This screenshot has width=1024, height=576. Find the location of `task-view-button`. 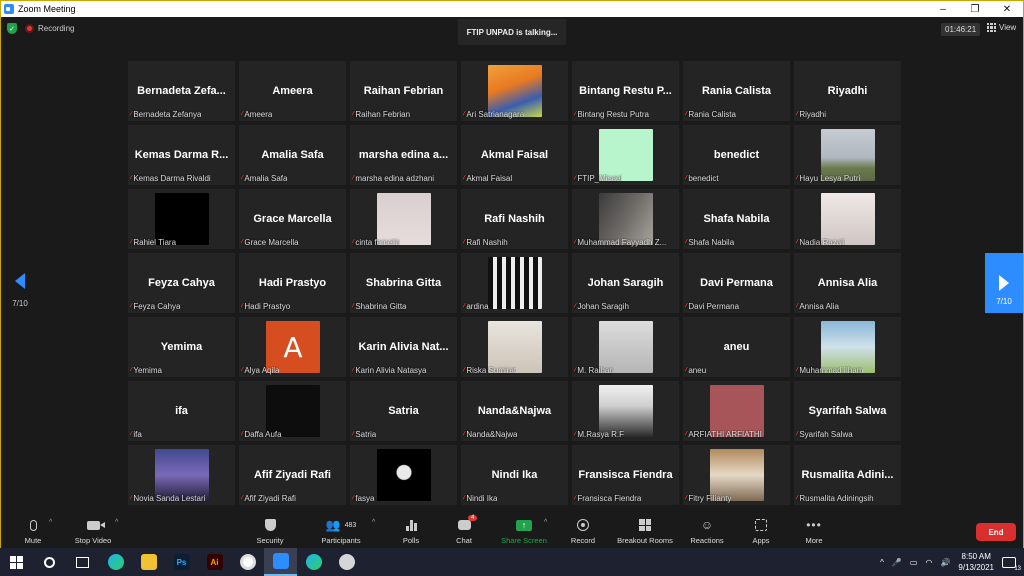

task-view-button is located at coordinates (82, 562).